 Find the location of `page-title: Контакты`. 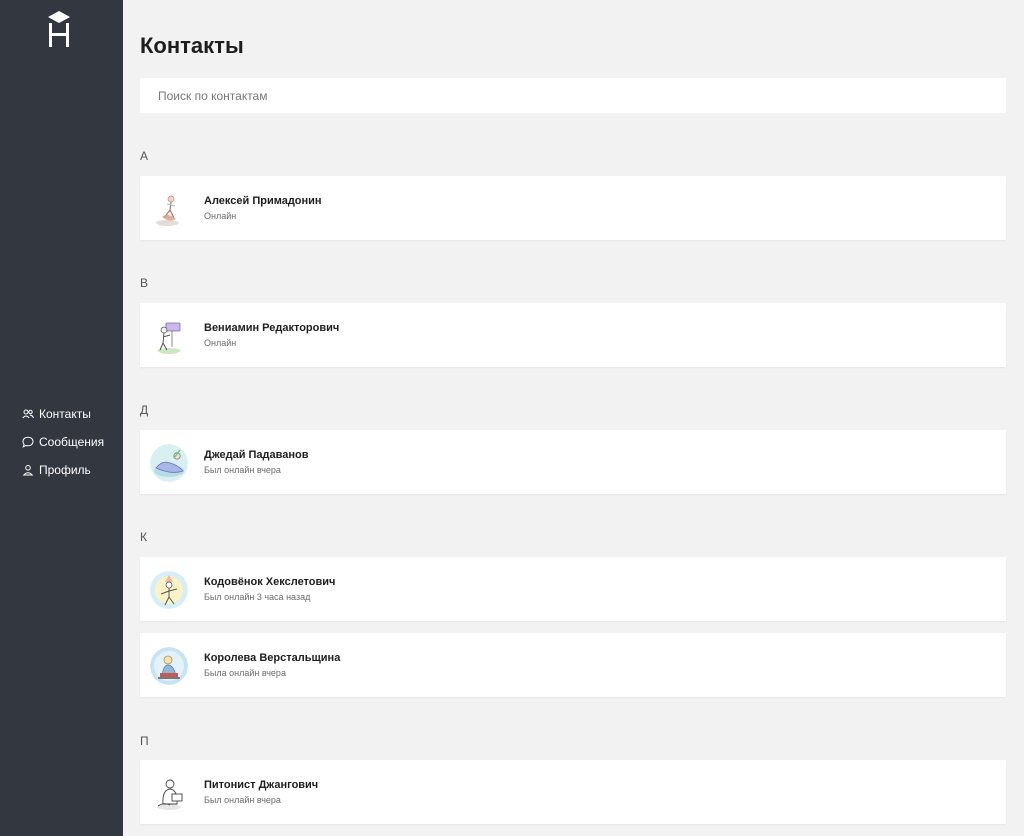

page-title: Контакты is located at coordinates (192, 45).